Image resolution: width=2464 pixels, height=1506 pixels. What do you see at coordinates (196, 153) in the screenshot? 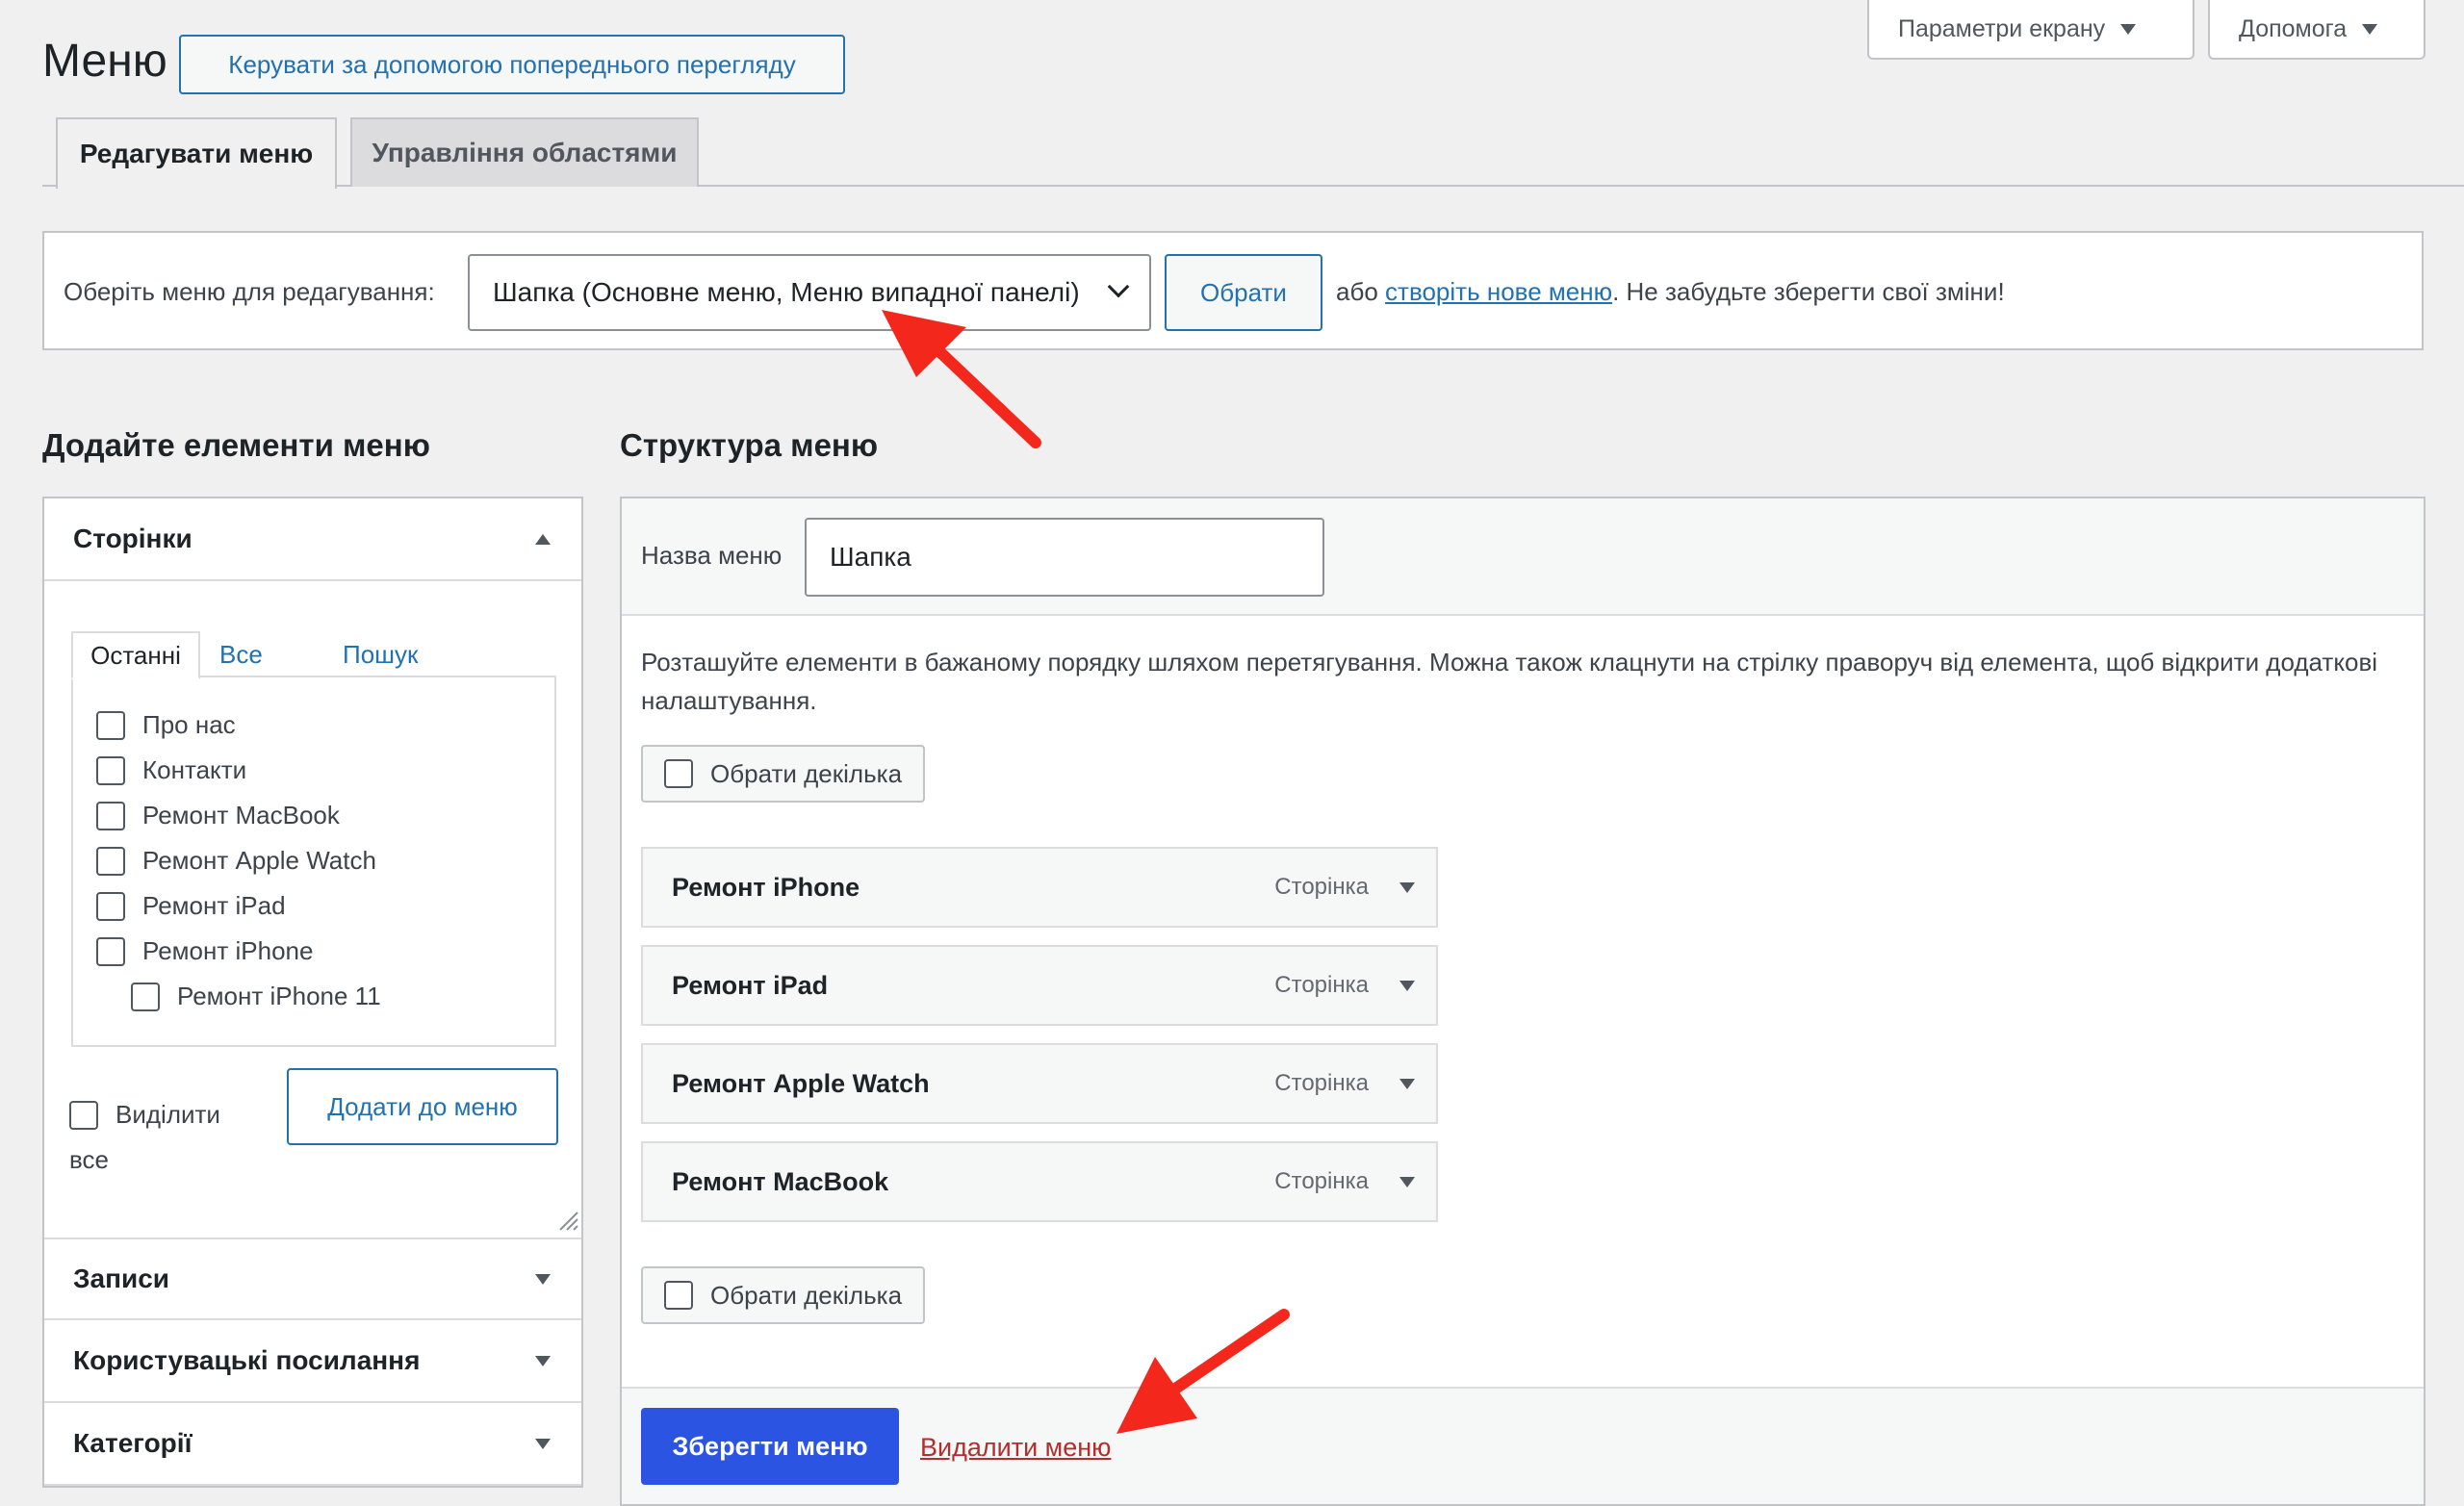
I see `tab-edit-menu: Редагувати меню` at bounding box center [196, 153].